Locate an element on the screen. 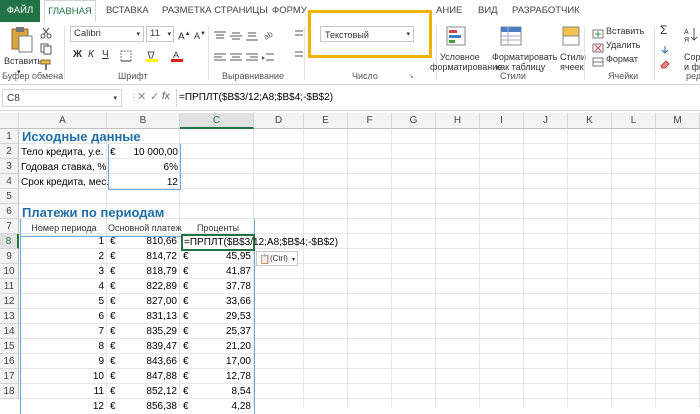 This screenshot has width=700, height=414. column-header-l: L is located at coordinates (634, 121).